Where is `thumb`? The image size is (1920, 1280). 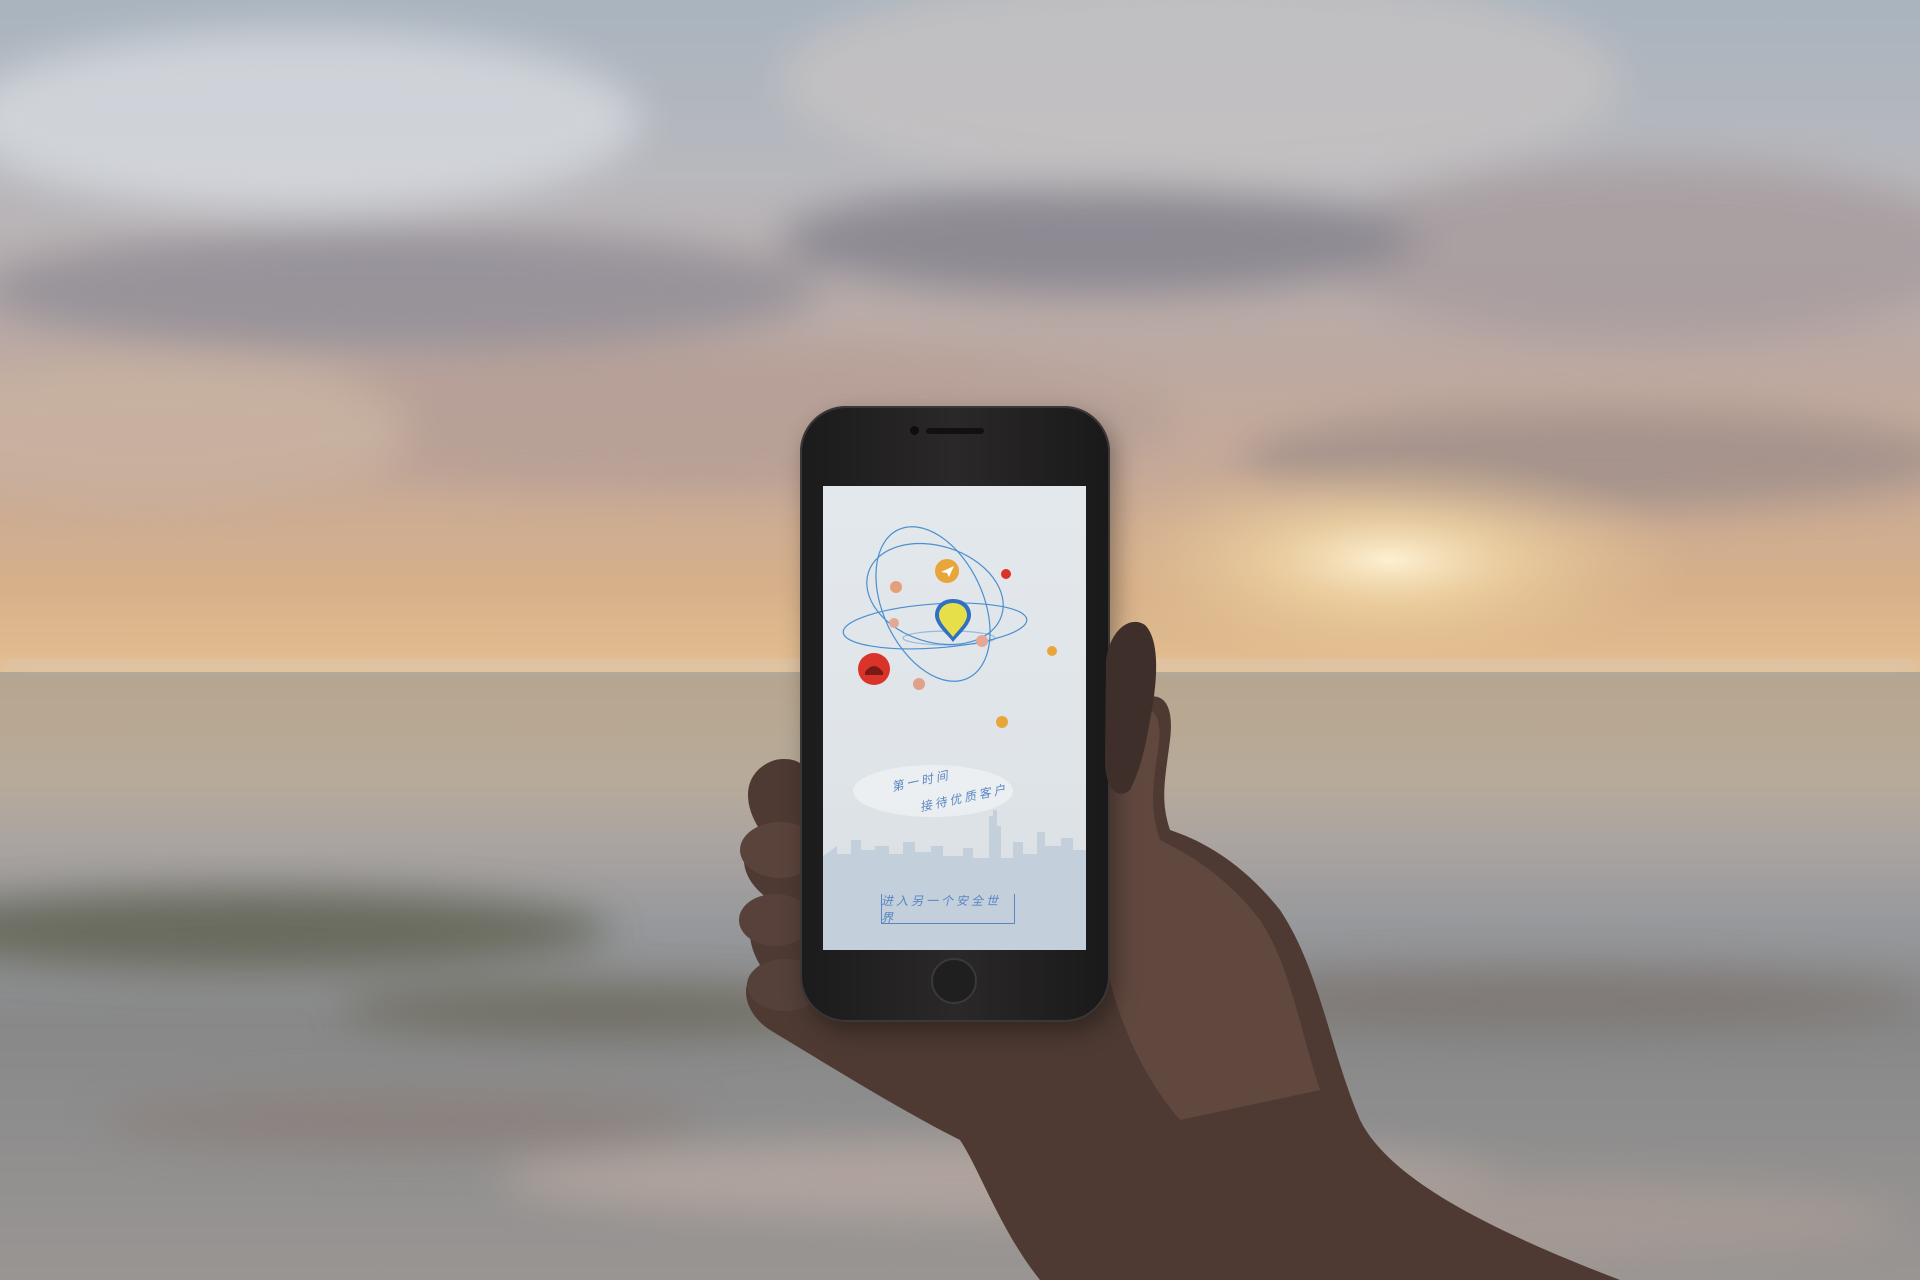
thumb is located at coordinates (1131, 707).